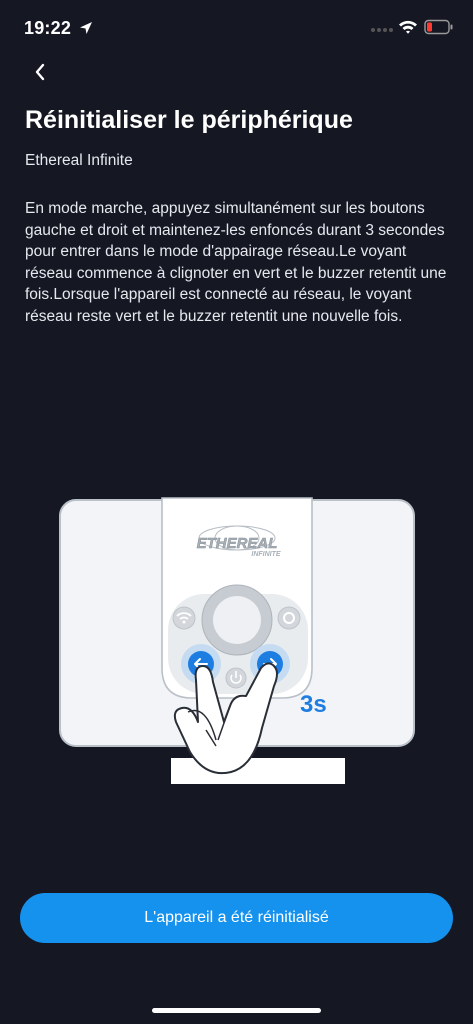  I want to click on home-indicator, so click(236, 1010).